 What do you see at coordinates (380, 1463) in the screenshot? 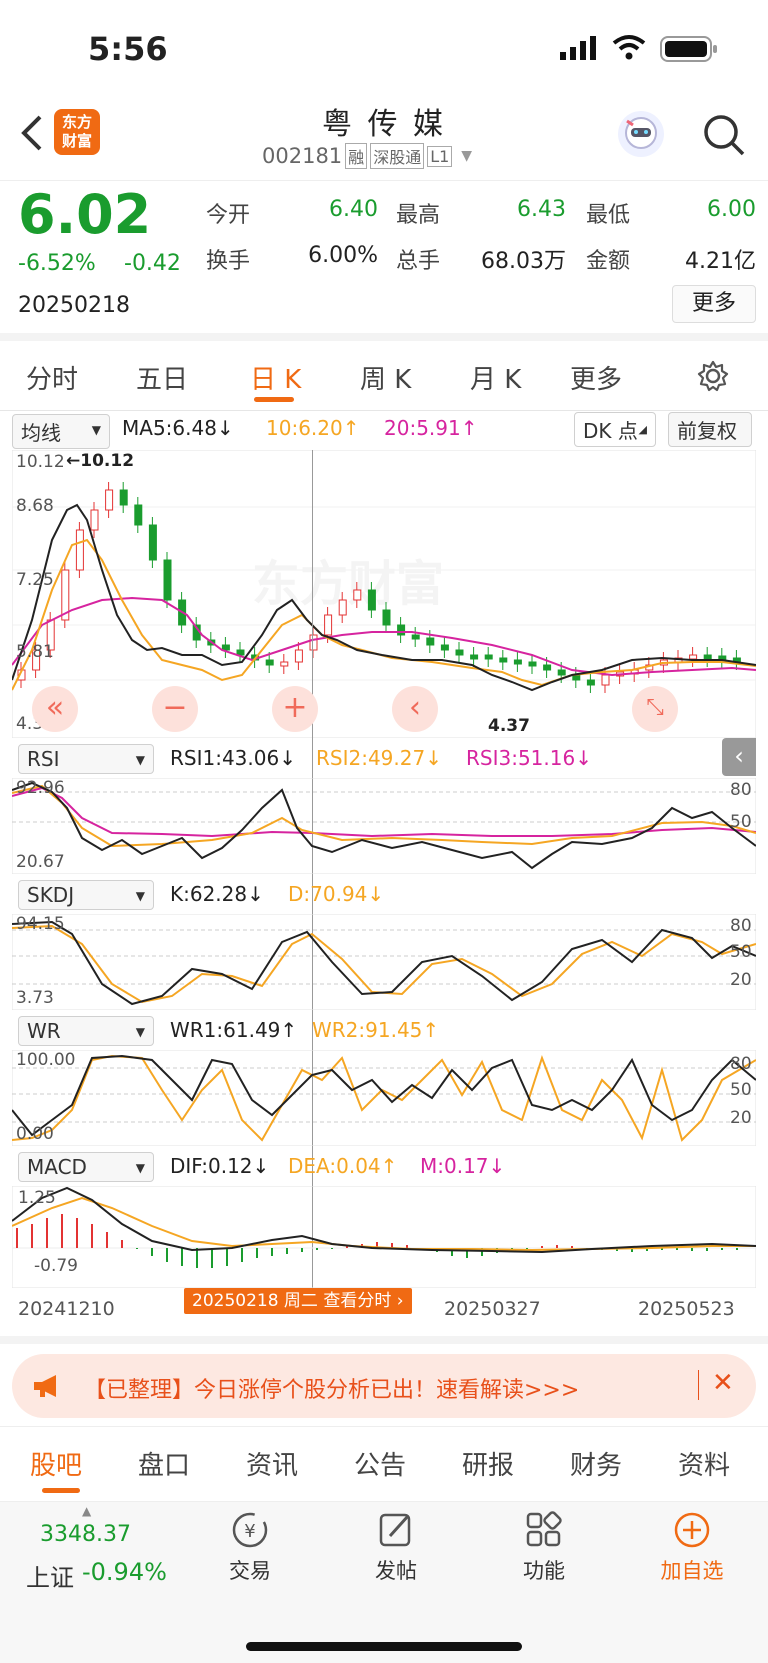
I see `tab-announcements: 公告` at bounding box center [380, 1463].